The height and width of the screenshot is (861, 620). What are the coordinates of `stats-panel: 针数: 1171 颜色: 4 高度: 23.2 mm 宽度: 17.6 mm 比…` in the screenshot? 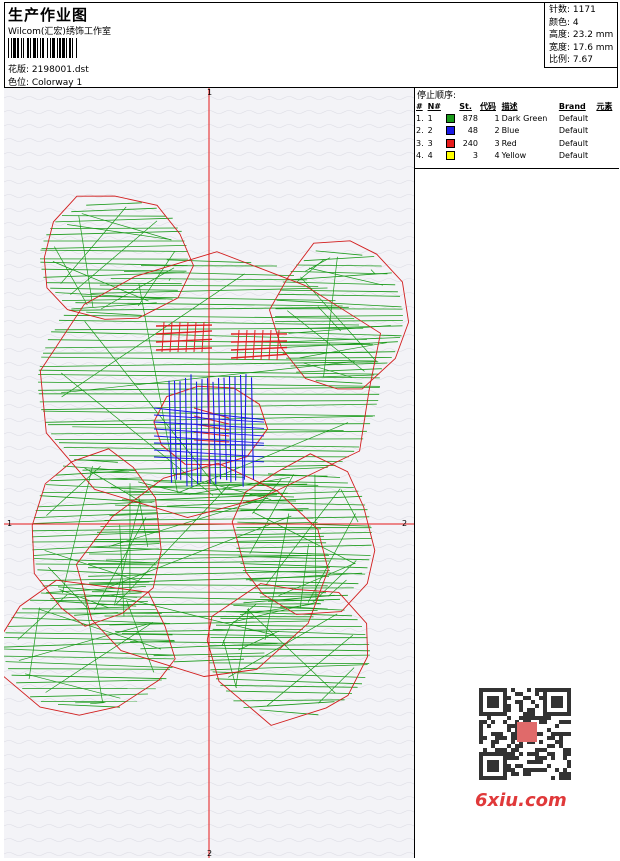 It's located at (581, 35).